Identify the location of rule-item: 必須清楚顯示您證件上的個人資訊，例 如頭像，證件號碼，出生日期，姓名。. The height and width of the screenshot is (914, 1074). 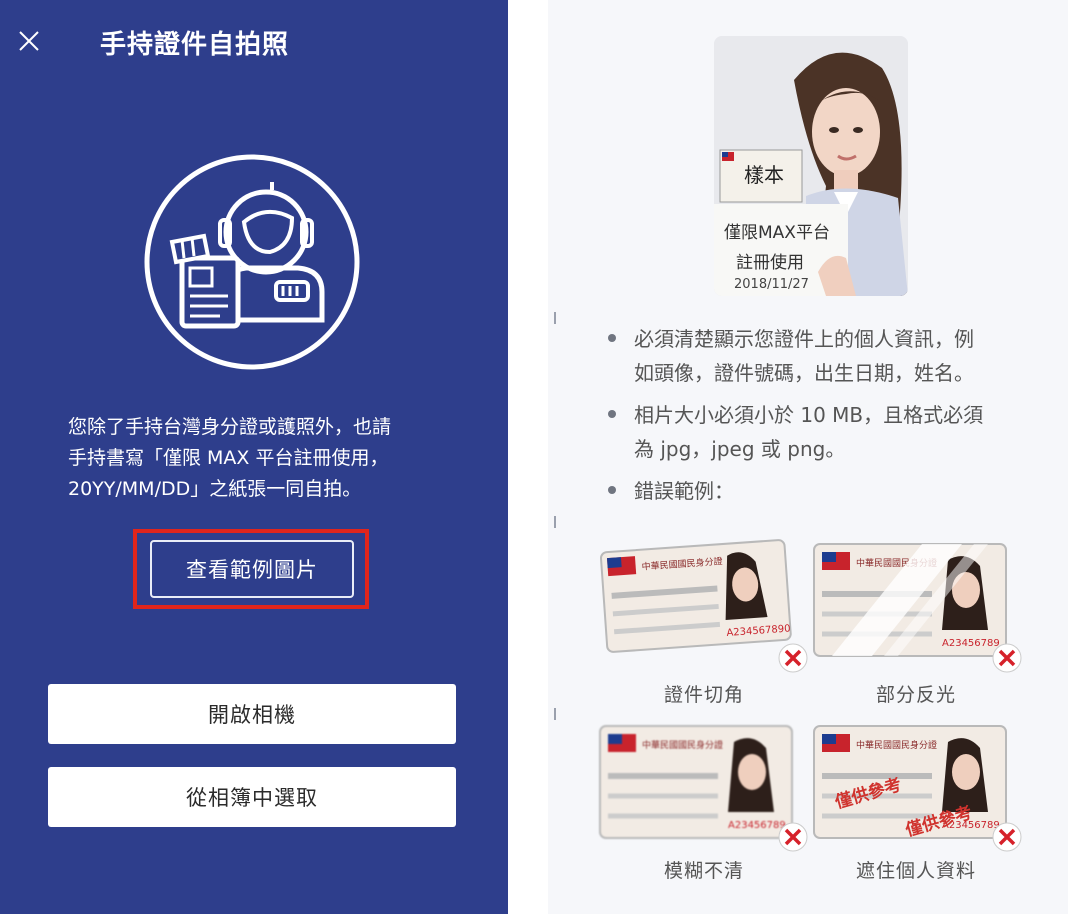
(820, 356).